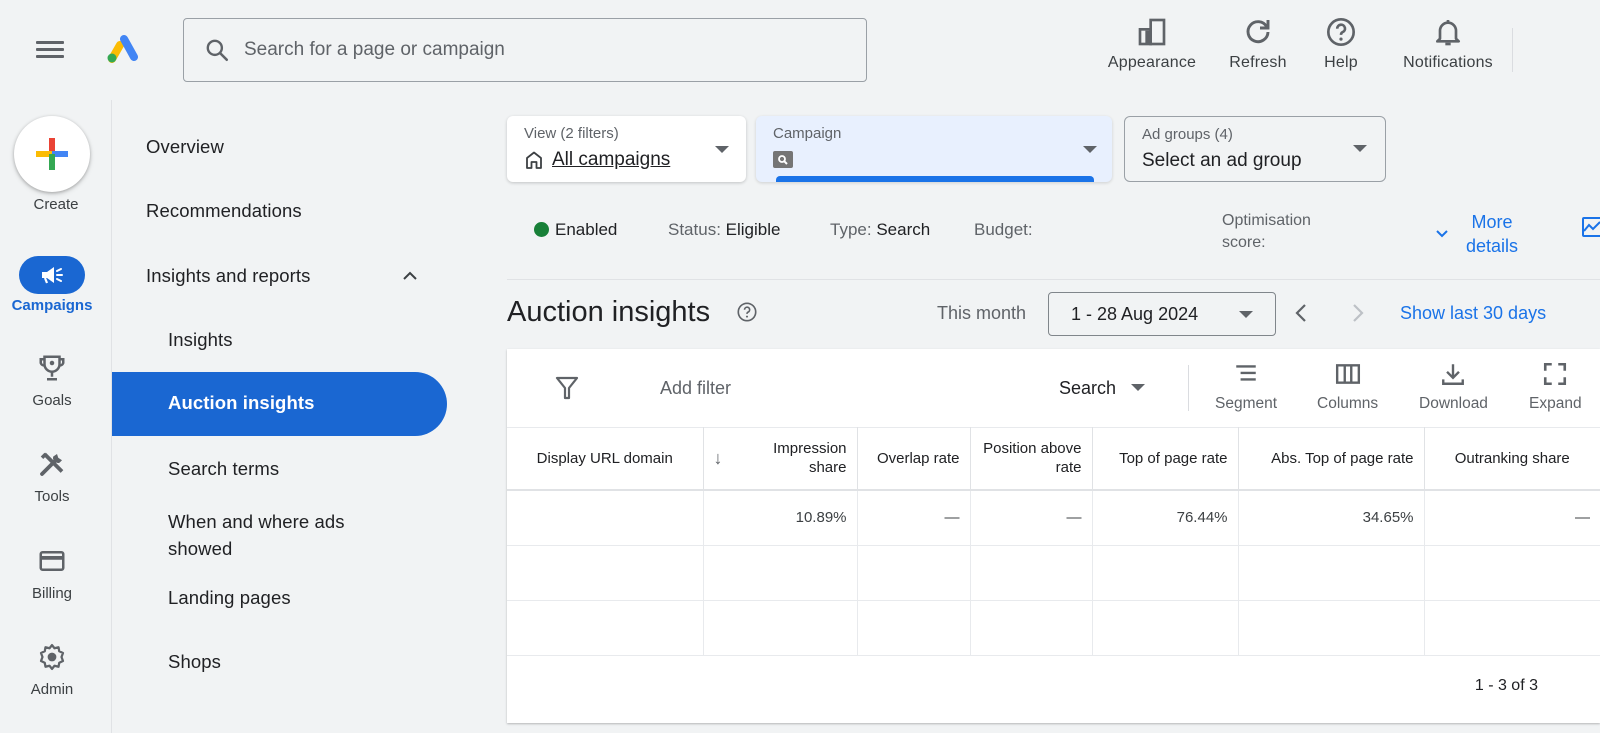 The width and height of the screenshot is (1600, 733). Describe the element at coordinates (52, 481) in the screenshot. I see `rail-item-tools: Tools` at that location.